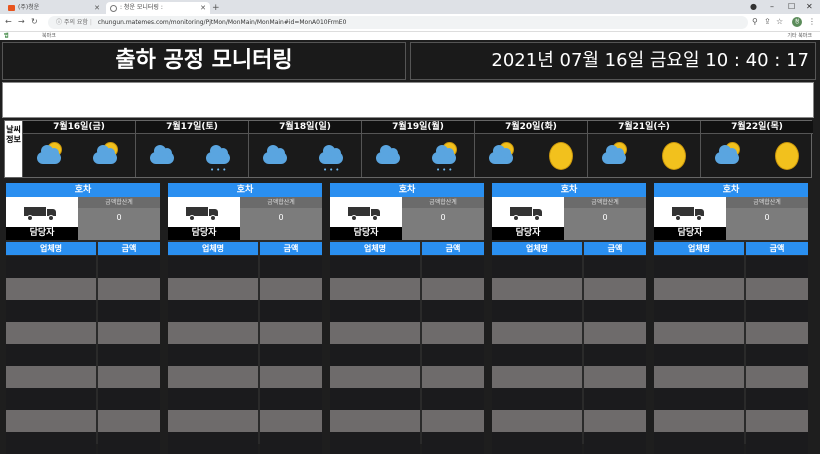 The width and height of the screenshot is (820, 454). What do you see at coordinates (799, 36) in the screenshot?
I see `other-bookmarks: 기타 북마크` at bounding box center [799, 36].